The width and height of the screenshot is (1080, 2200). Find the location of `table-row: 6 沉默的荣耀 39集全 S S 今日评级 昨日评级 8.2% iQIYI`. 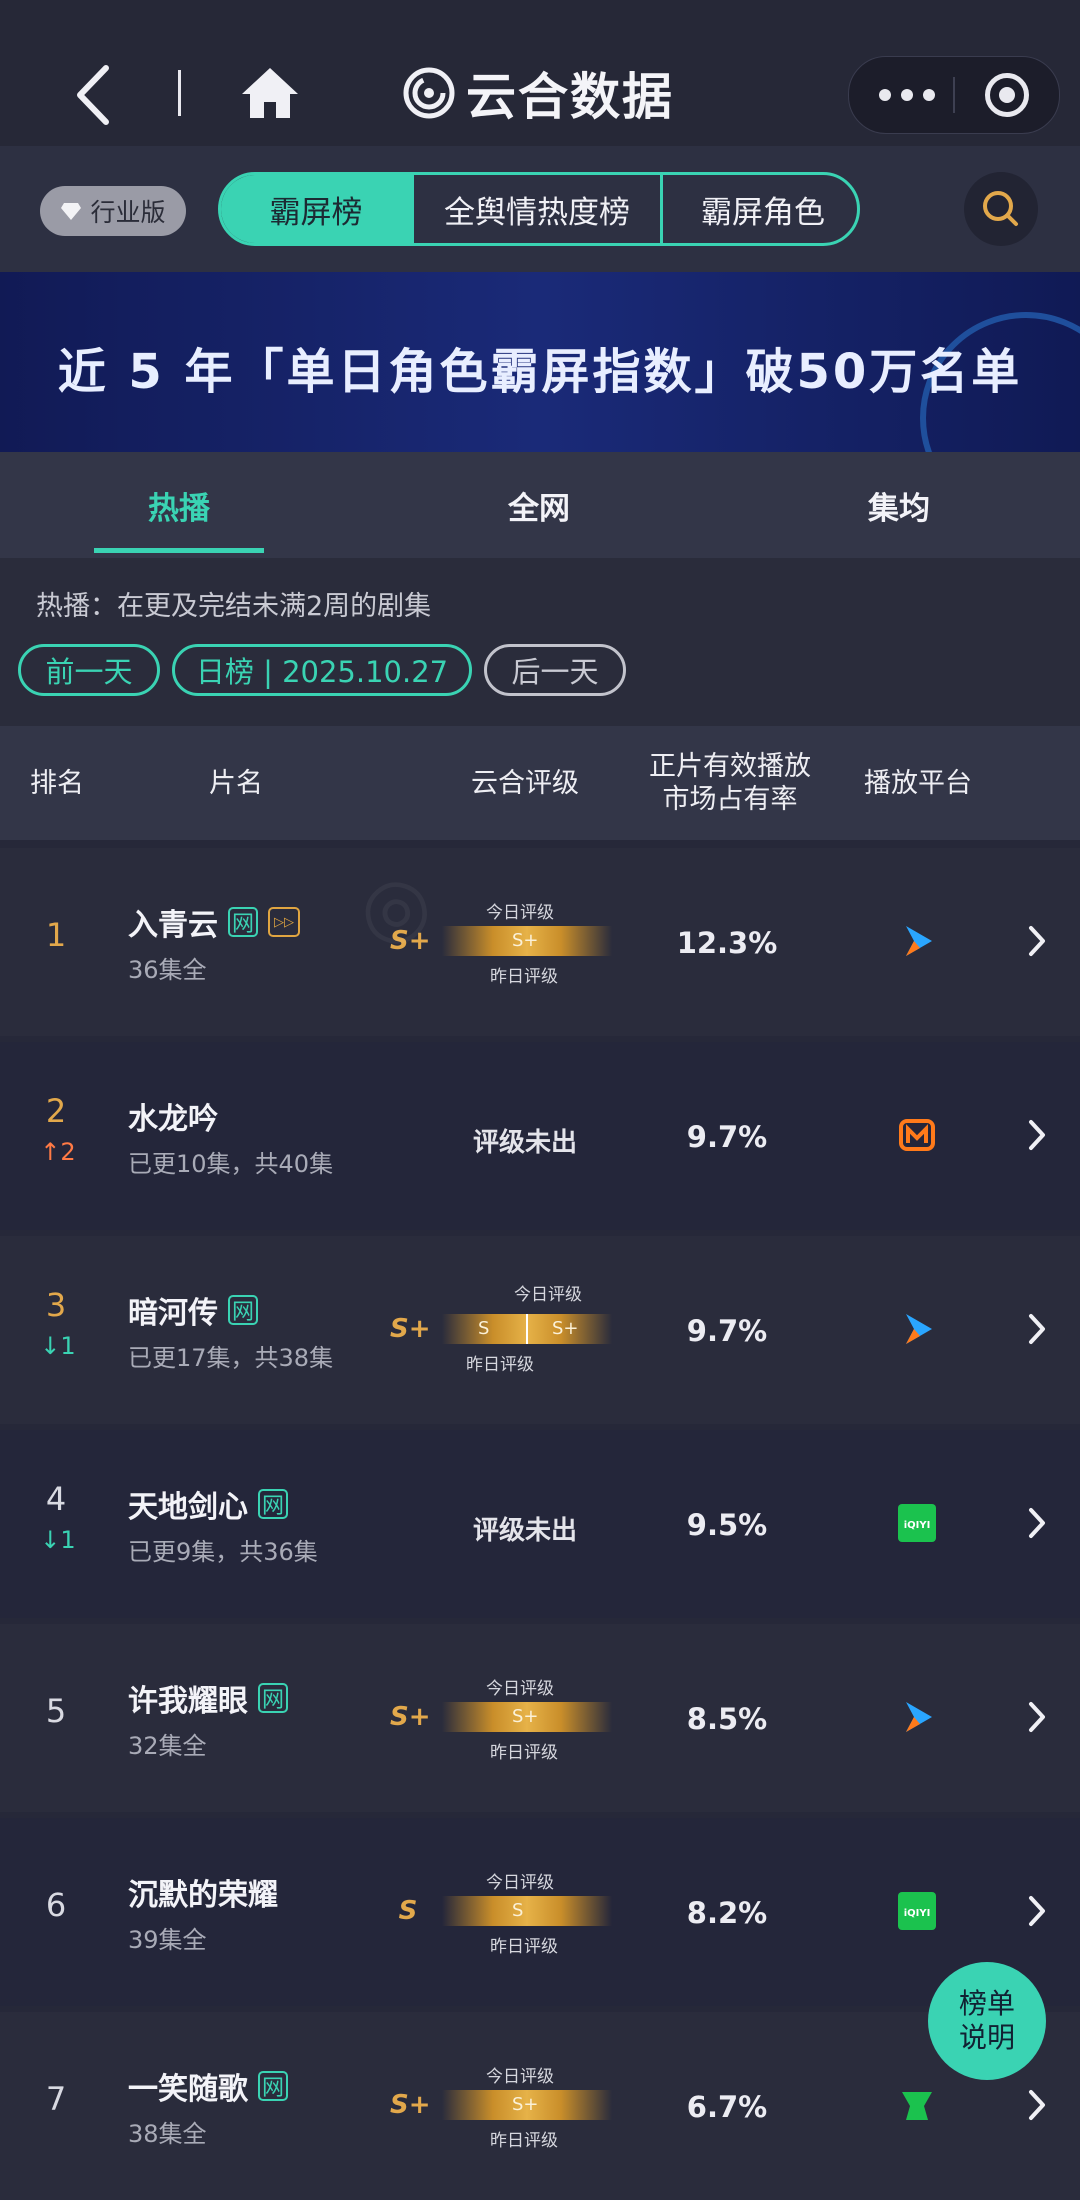

table-row: 6 沉默的荣耀 39集全 S S 今日评级 昨日评级 8.2% iQIYI is located at coordinates (540, 1912).